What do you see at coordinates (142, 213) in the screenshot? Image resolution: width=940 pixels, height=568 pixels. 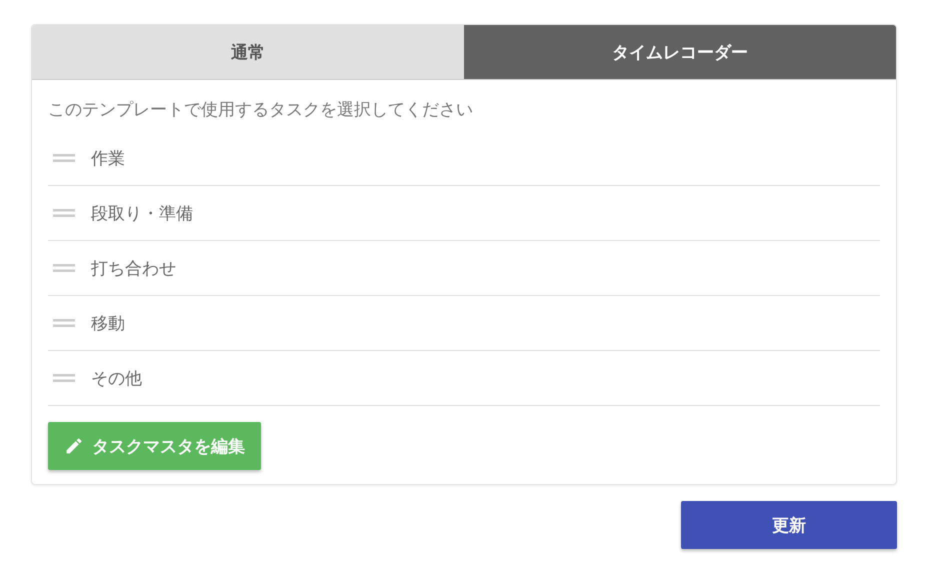 I see `task-label: 段取り・準備` at bounding box center [142, 213].